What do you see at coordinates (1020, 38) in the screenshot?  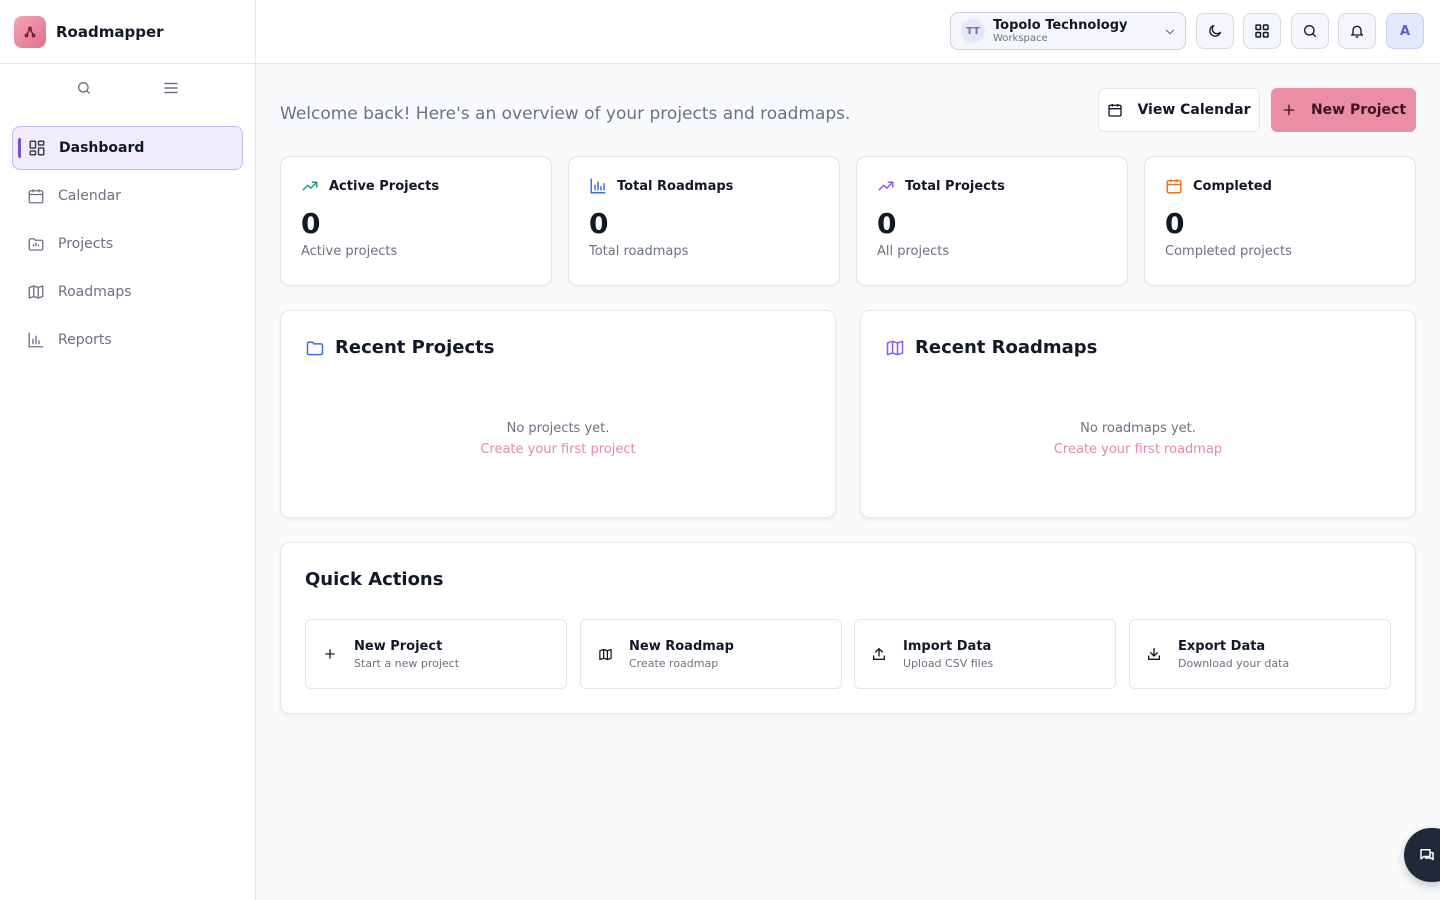 I see `workspace-sub: Workspace` at bounding box center [1020, 38].